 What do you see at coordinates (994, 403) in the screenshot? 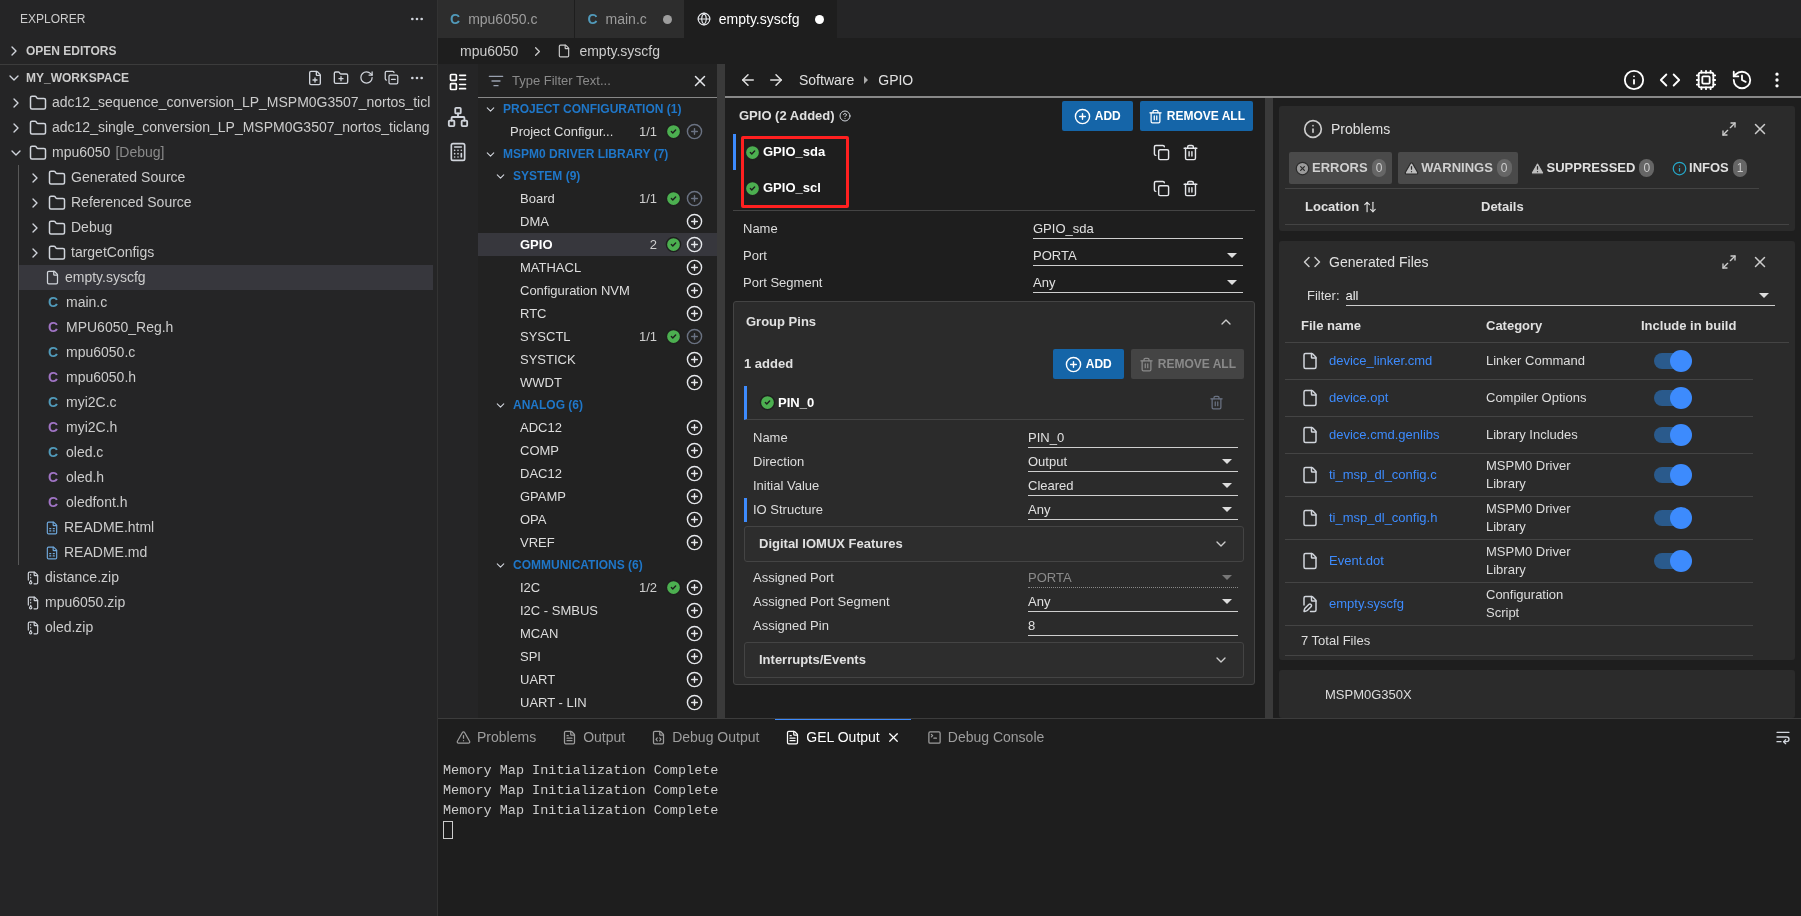
I see `pin-item: PIN_0` at bounding box center [994, 403].